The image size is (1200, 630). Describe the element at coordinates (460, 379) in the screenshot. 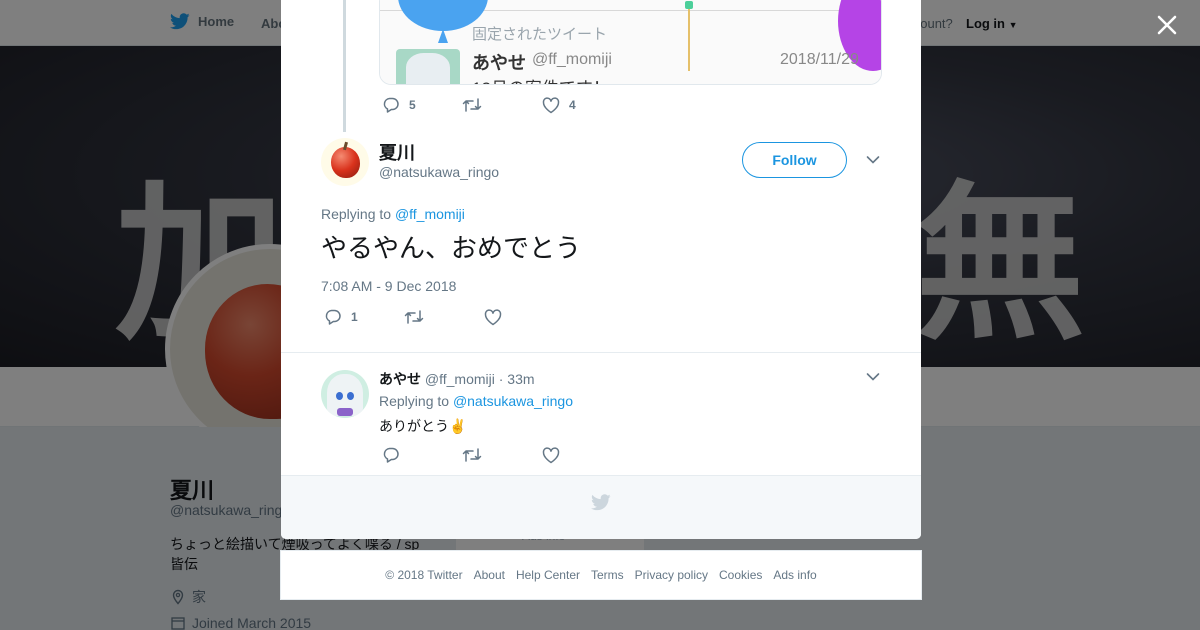

I see `reply-tweet-handle: @ff_momiji` at that location.